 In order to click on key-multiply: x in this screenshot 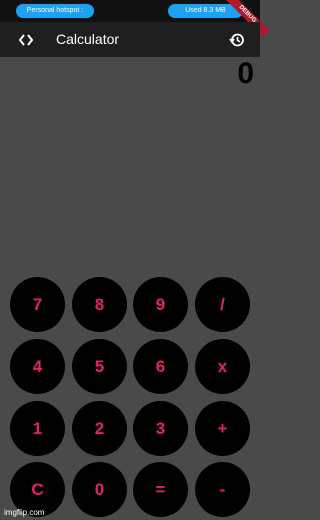, I will do `click(222, 366)`.